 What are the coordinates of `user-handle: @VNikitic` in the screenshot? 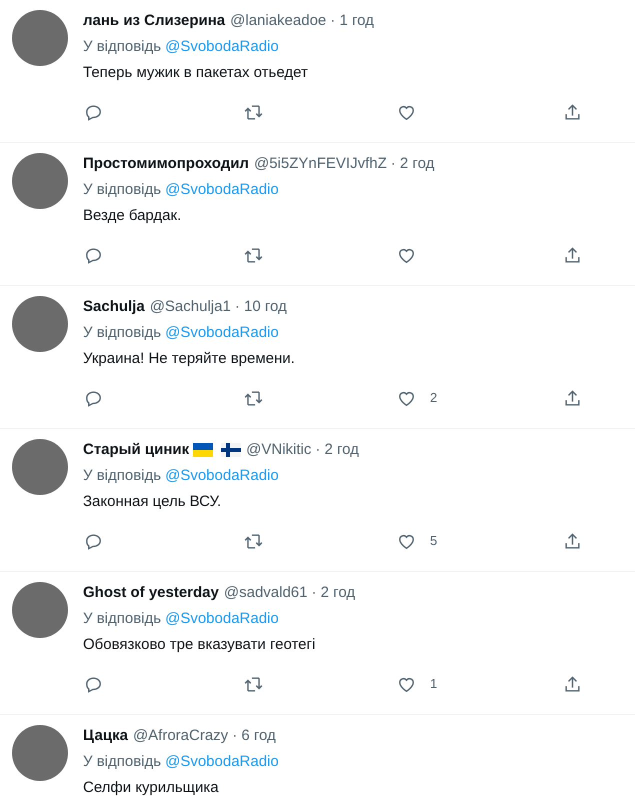 It's located at (279, 450).